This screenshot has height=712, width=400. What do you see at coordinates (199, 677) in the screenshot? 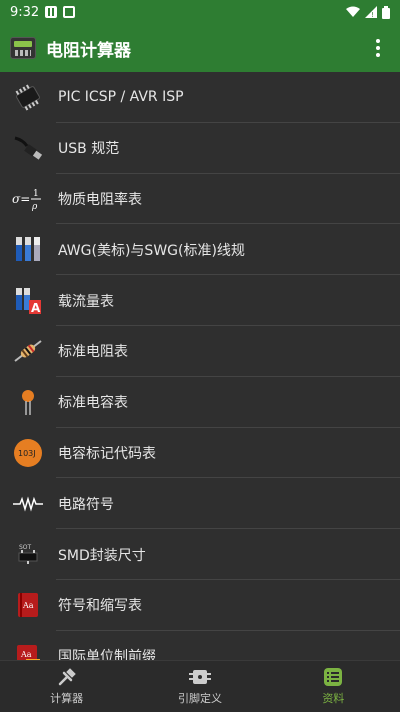
I see `pinout-icon` at bounding box center [199, 677].